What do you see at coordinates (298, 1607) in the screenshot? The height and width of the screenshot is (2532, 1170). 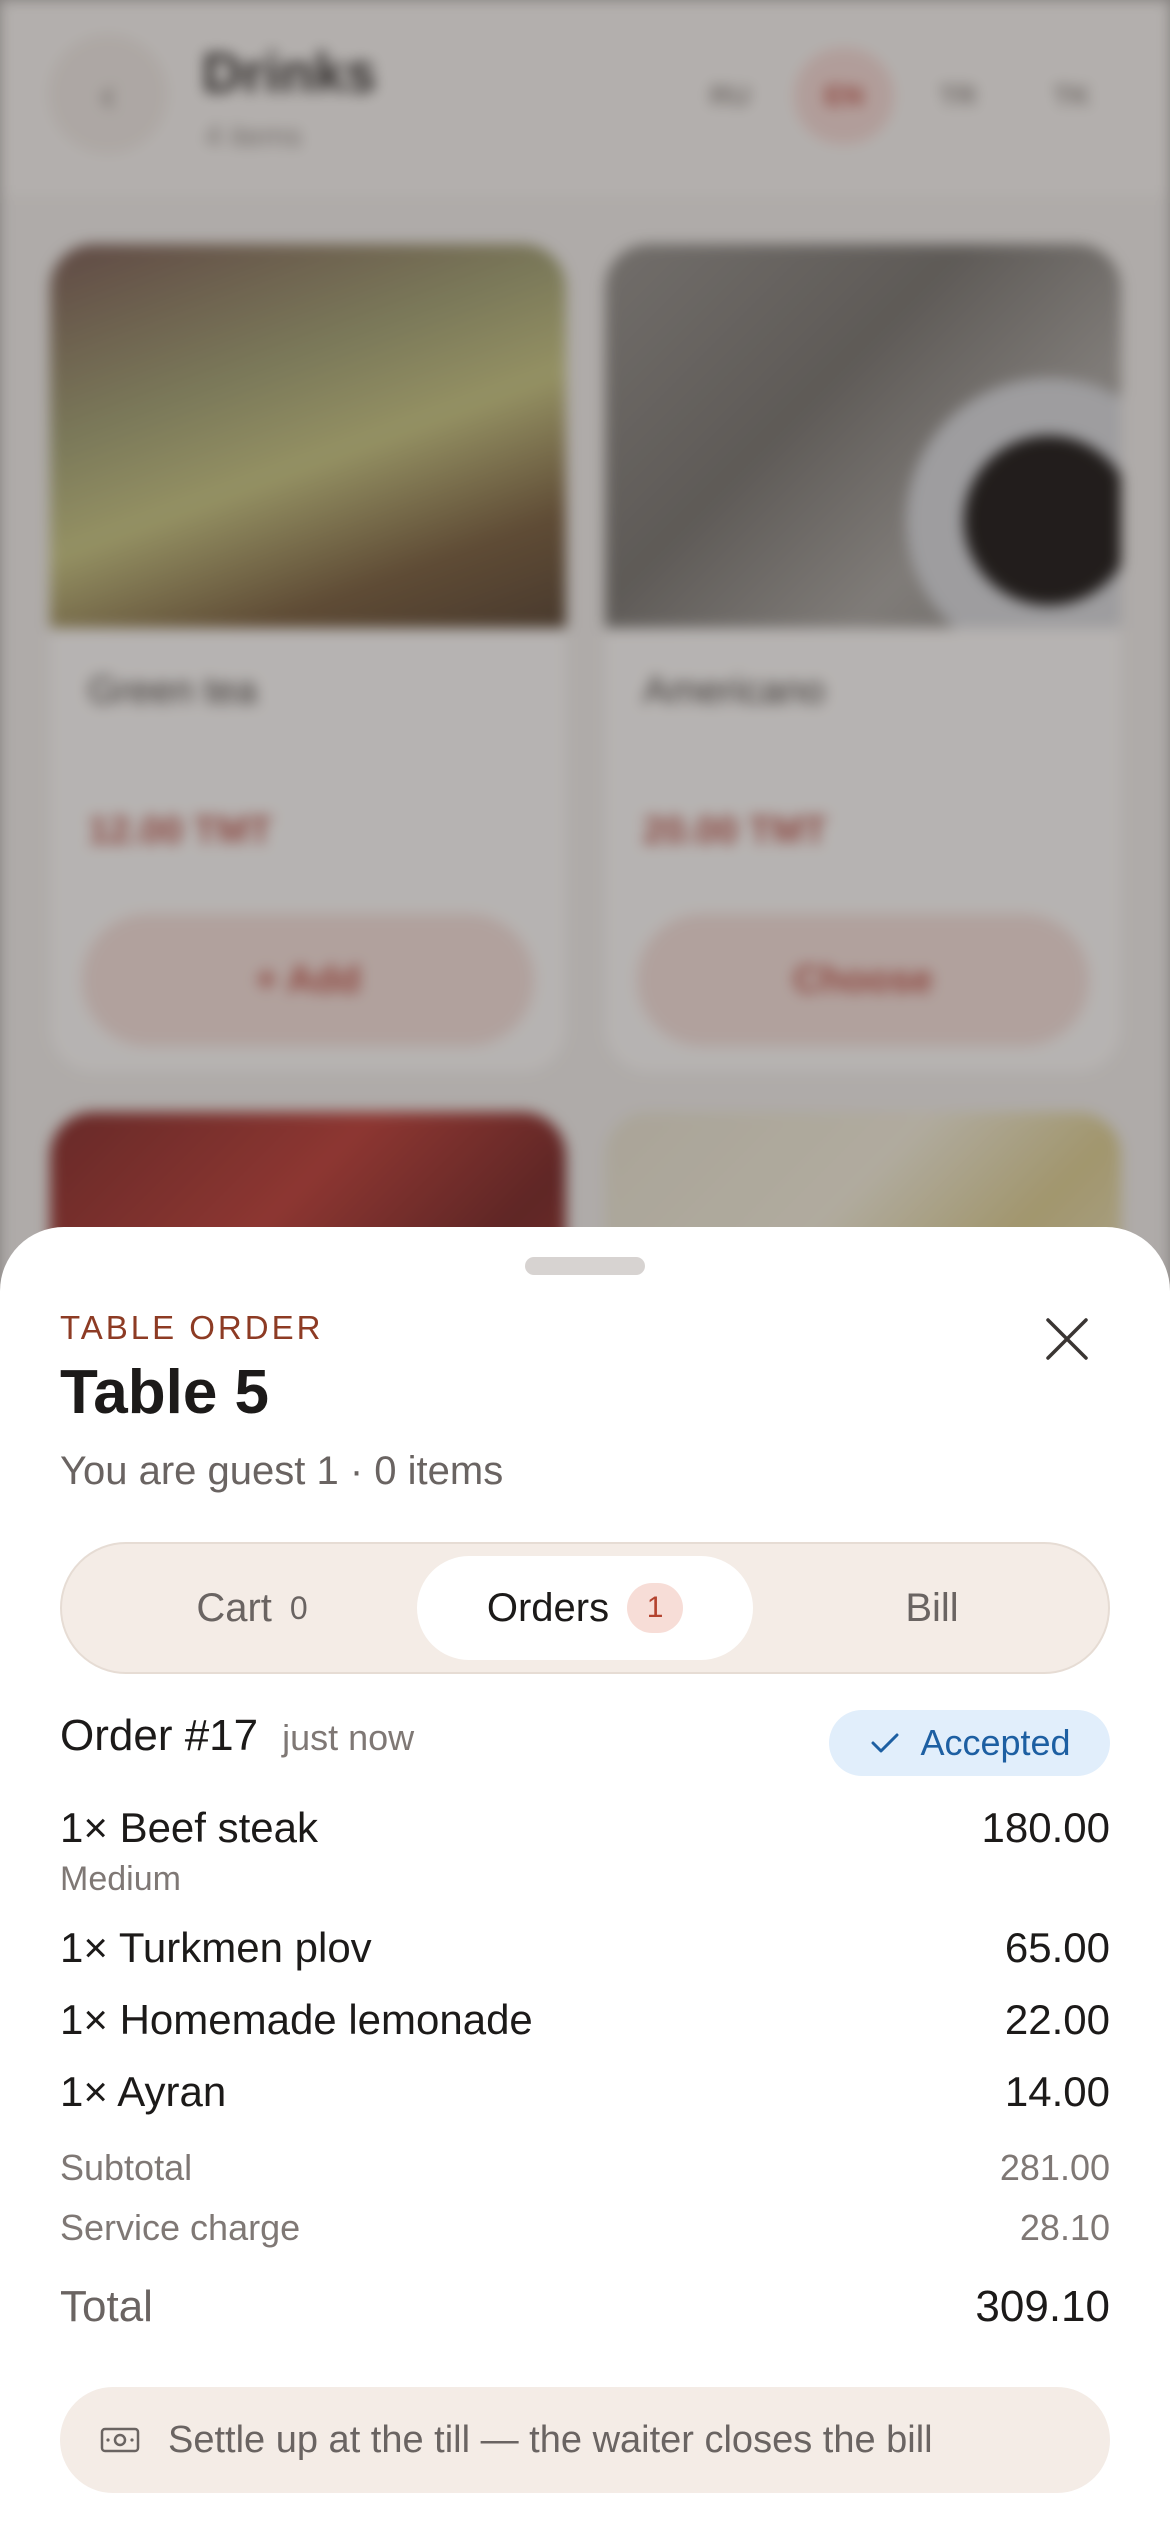 I see `cart-count: 0` at bounding box center [298, 1607].